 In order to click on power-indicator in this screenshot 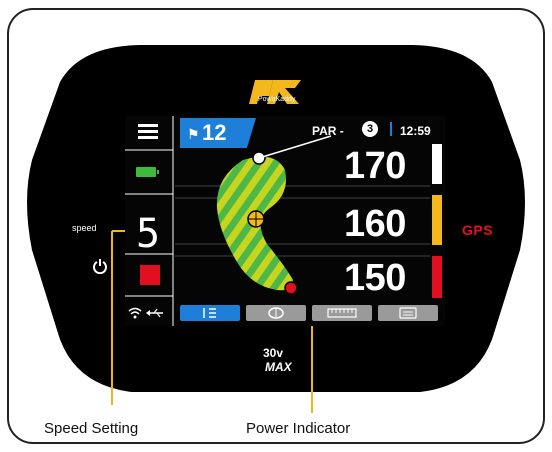, I will do `click(150, 275)`.